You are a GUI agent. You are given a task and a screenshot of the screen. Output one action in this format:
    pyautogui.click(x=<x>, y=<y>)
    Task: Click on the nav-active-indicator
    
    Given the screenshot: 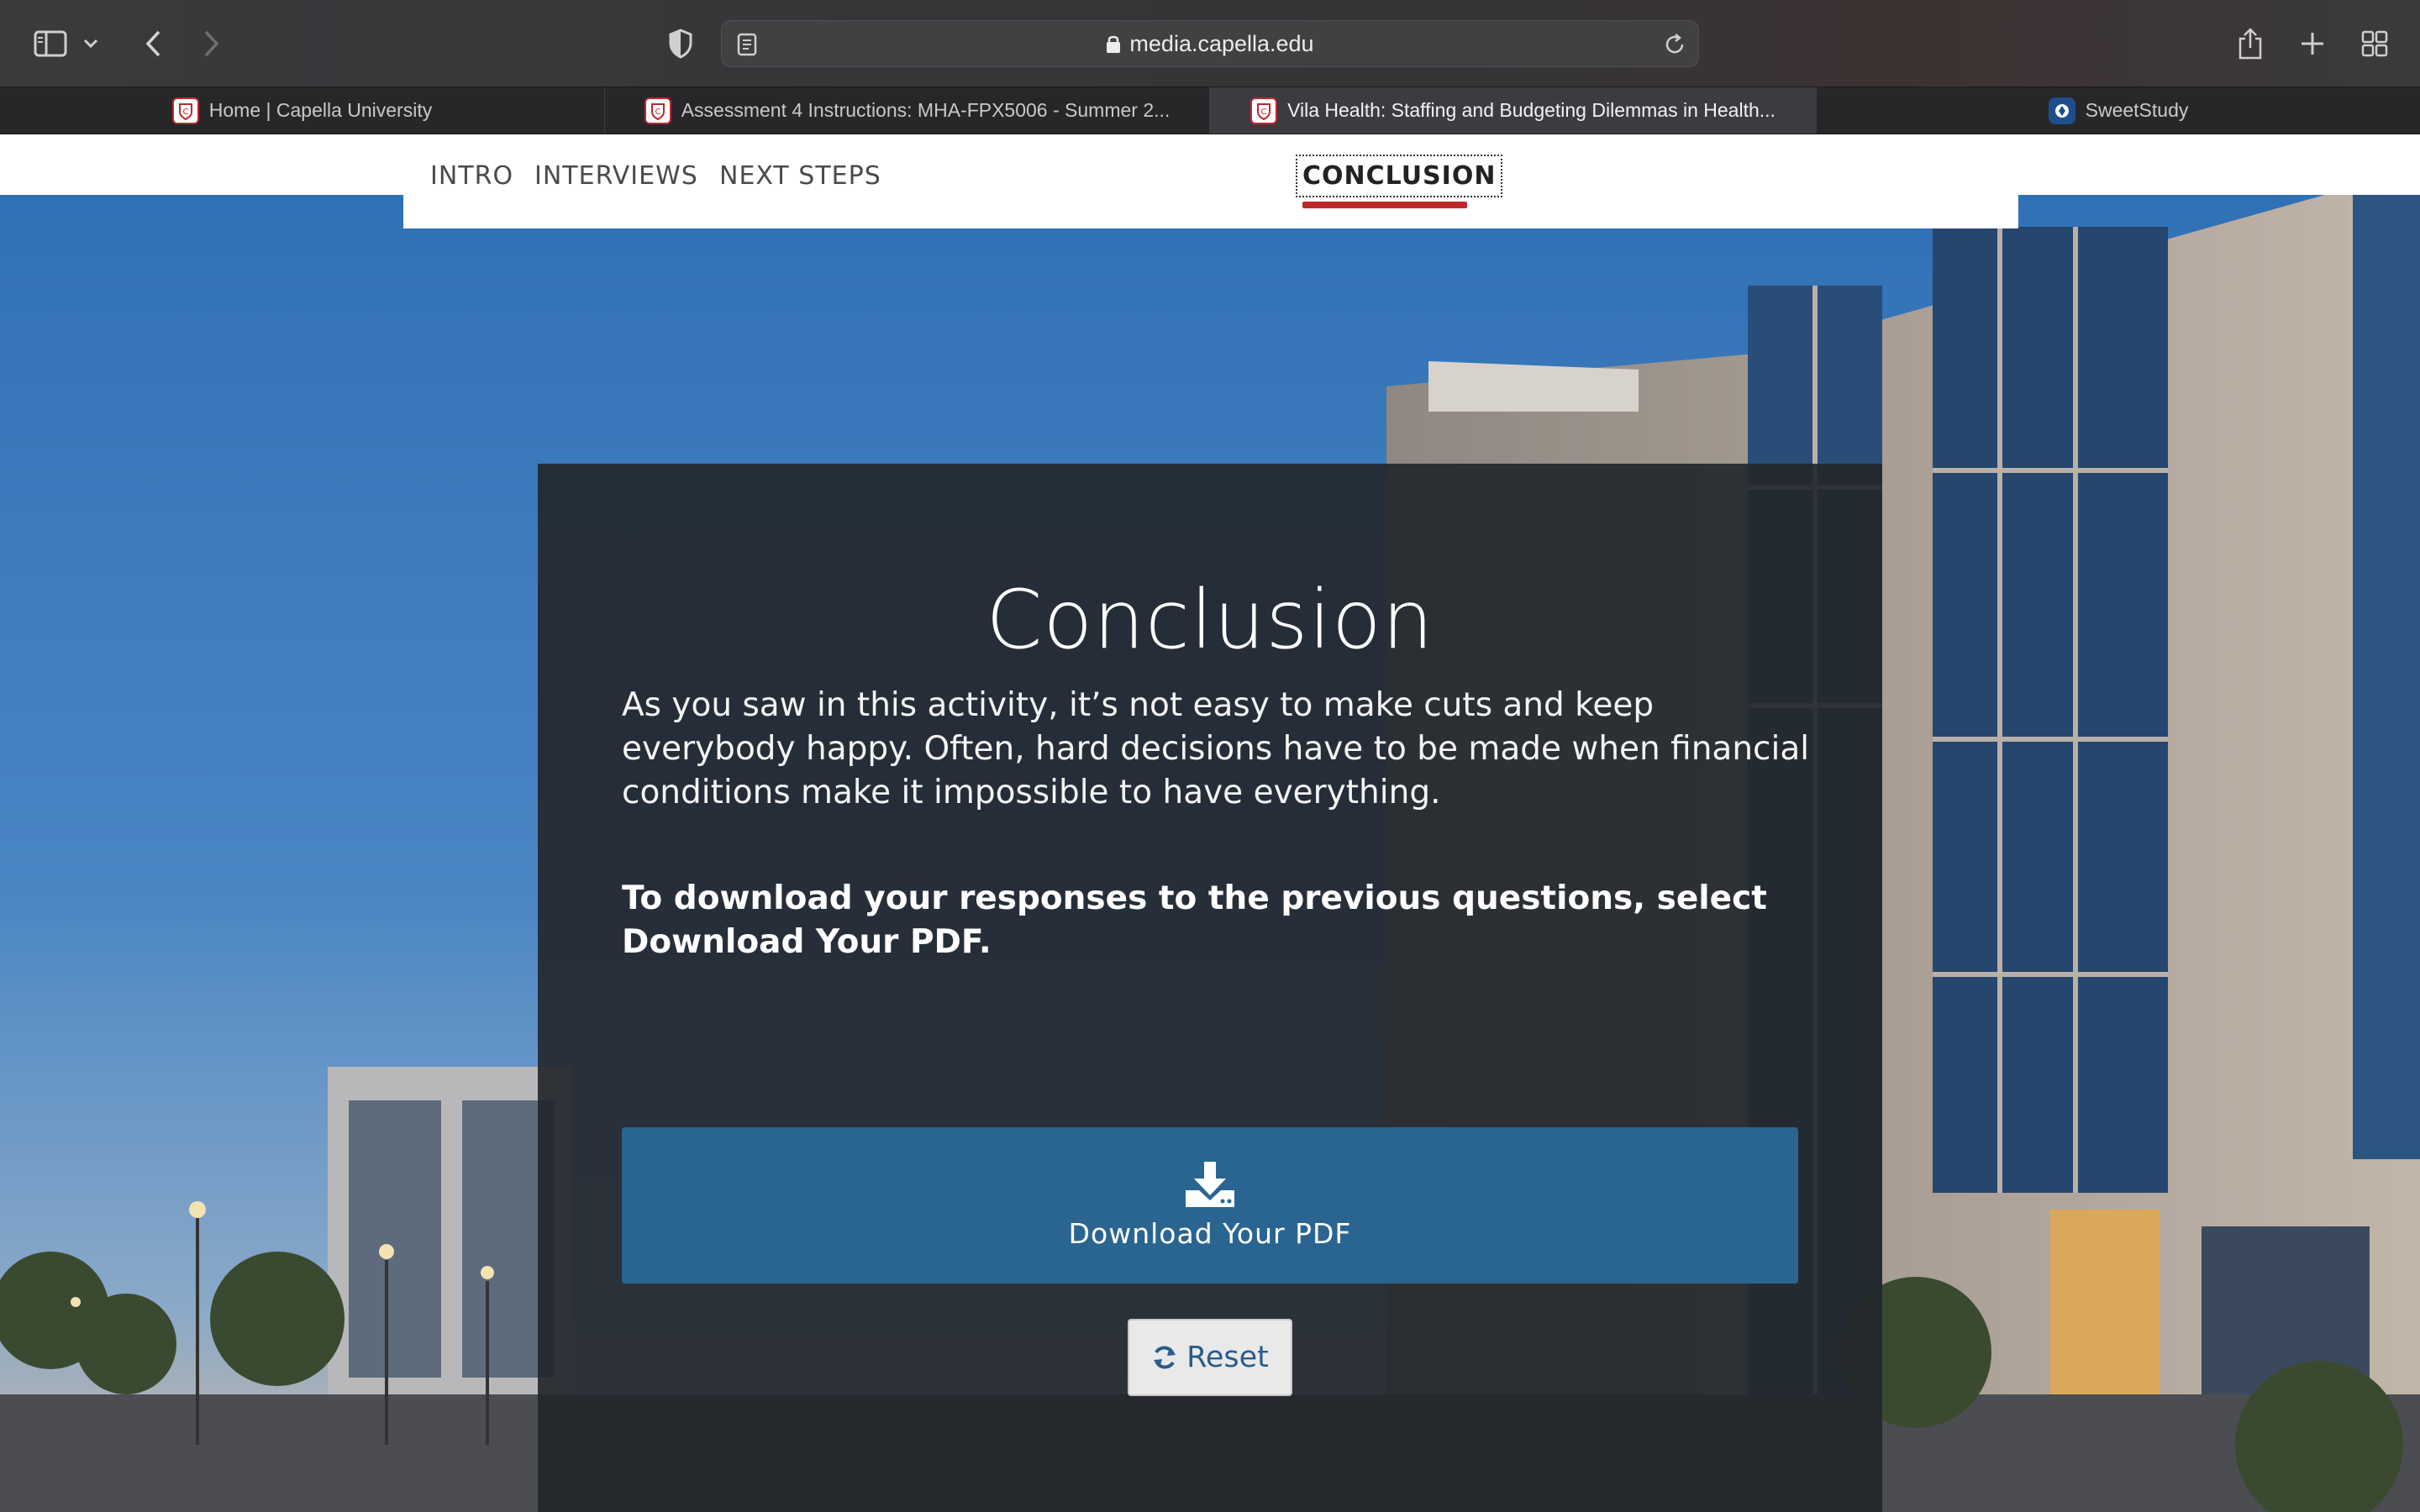 What is the action you would take?
    pyautogui.click(x=1384, y=205)
    